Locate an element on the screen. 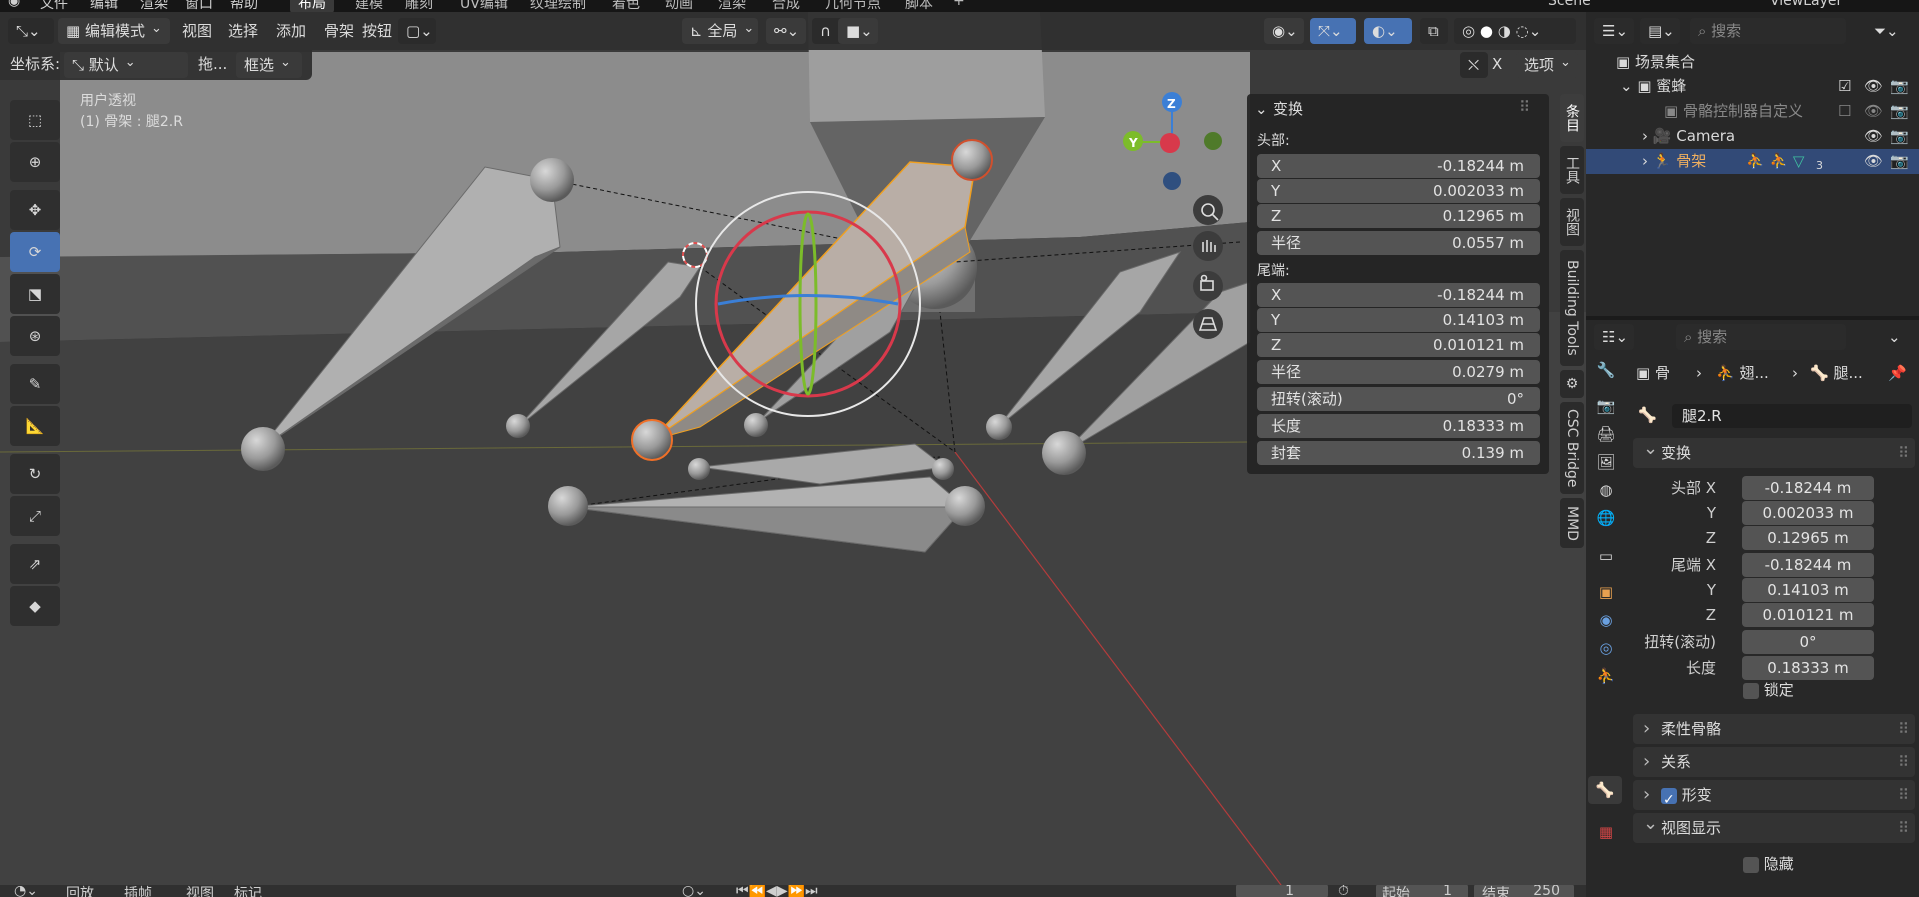  armature-data-properties-icon: ⛹ is located at coordinates (1606, 676).